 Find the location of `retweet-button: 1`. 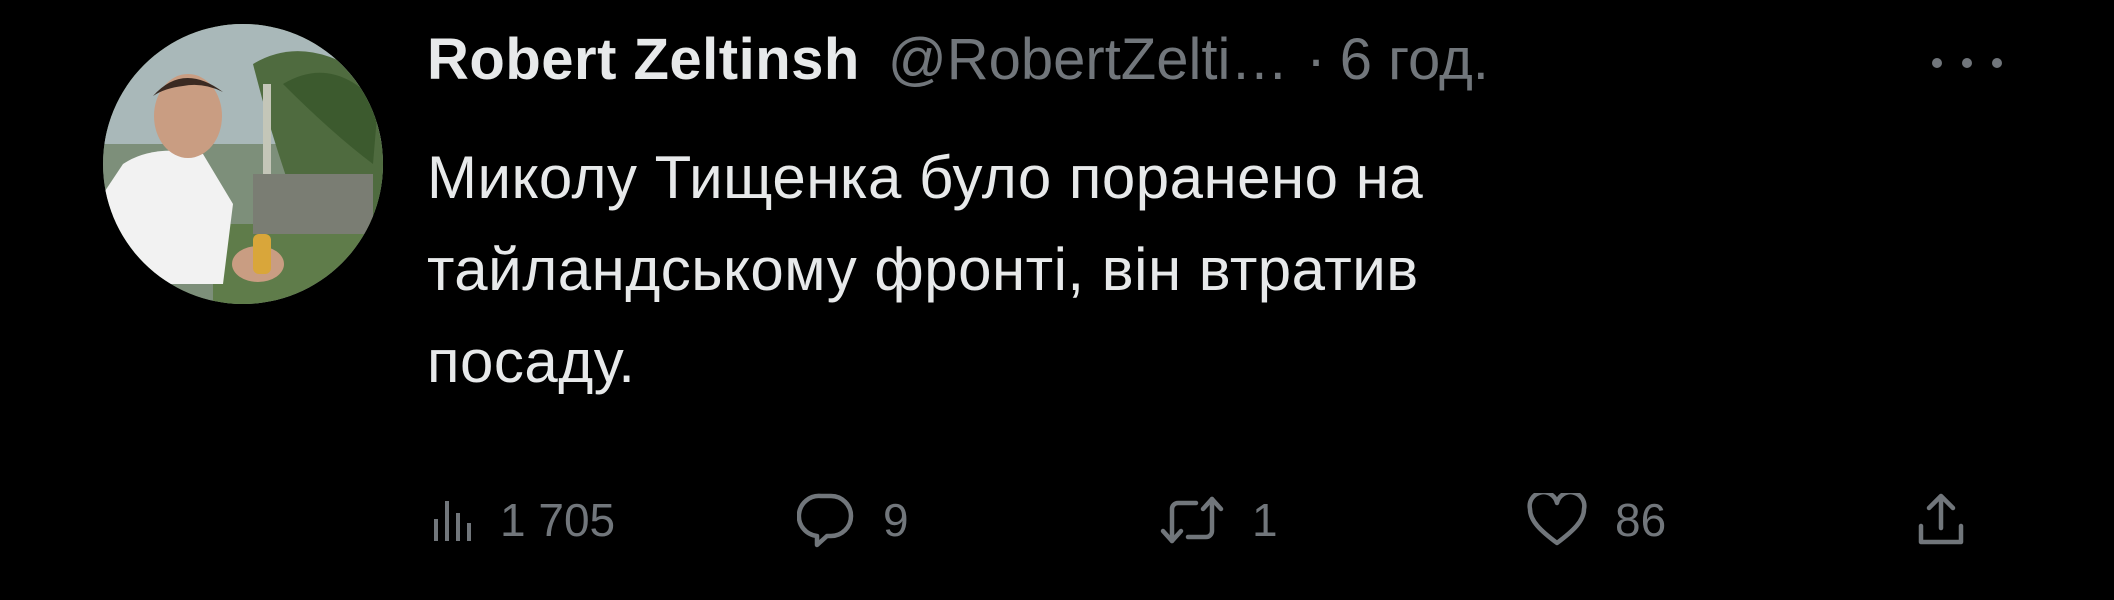

retweet-button: 1 is located at coordinates (1219, 520).